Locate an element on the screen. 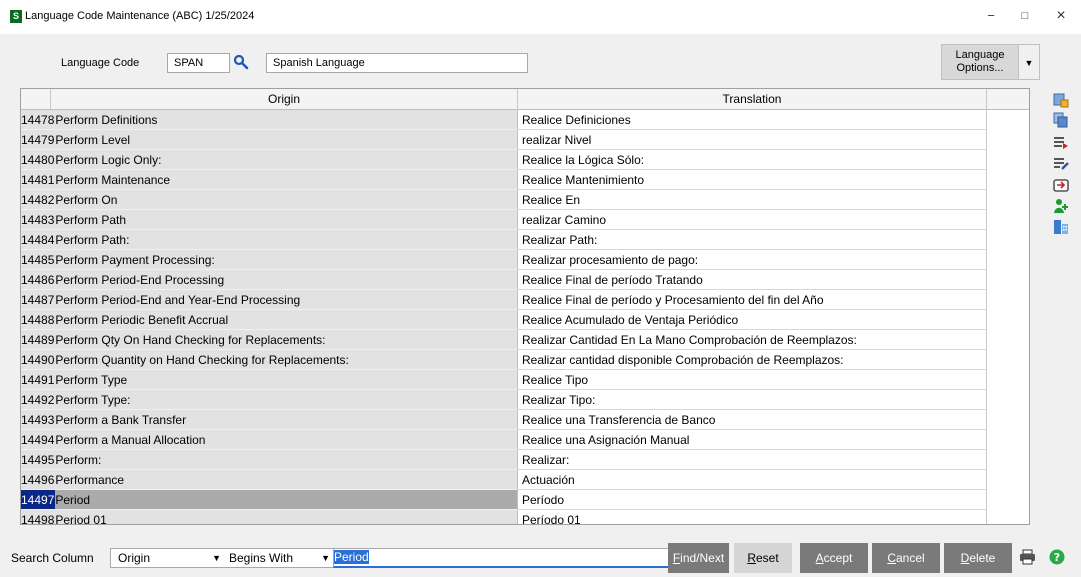 Image resolution: width=1081 pixels, height=577 pixels. search-mode-select: Begins With ▼ is located at coordinates (279, 558).